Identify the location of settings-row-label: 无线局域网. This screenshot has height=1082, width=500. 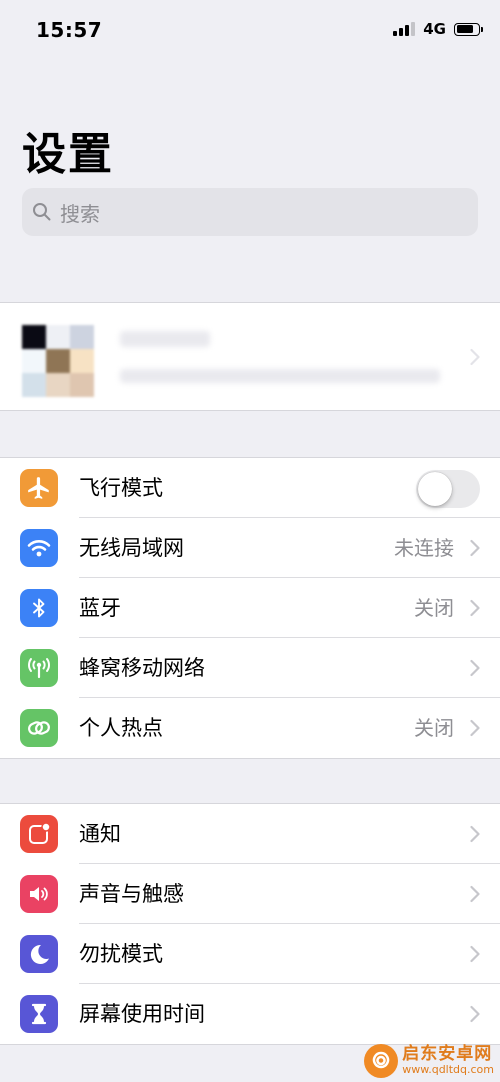
(131, 548).